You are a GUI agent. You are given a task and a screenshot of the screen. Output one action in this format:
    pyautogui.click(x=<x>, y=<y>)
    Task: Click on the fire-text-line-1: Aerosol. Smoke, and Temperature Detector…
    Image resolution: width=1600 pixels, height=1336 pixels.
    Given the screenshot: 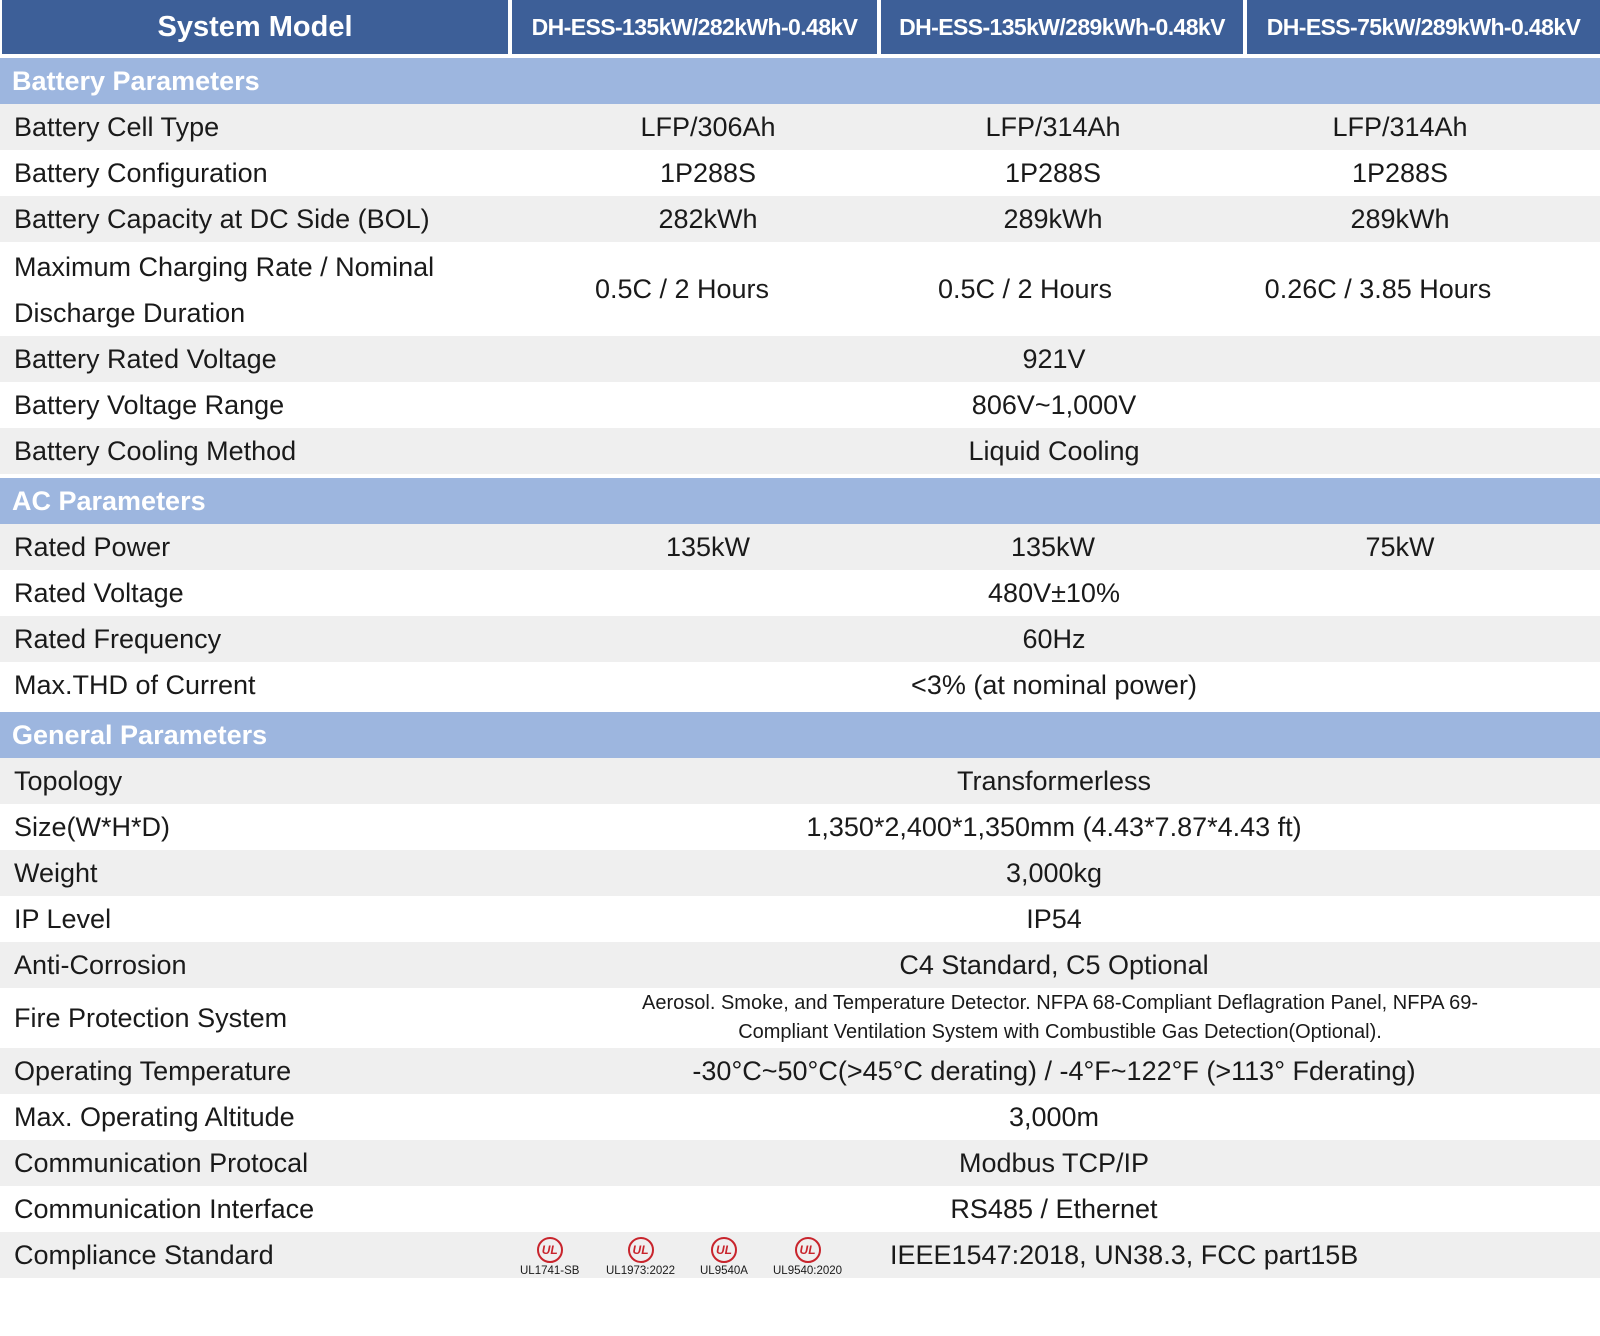 What is the action you would take?
    pyautogui.click(x=1060, y=1003)
    